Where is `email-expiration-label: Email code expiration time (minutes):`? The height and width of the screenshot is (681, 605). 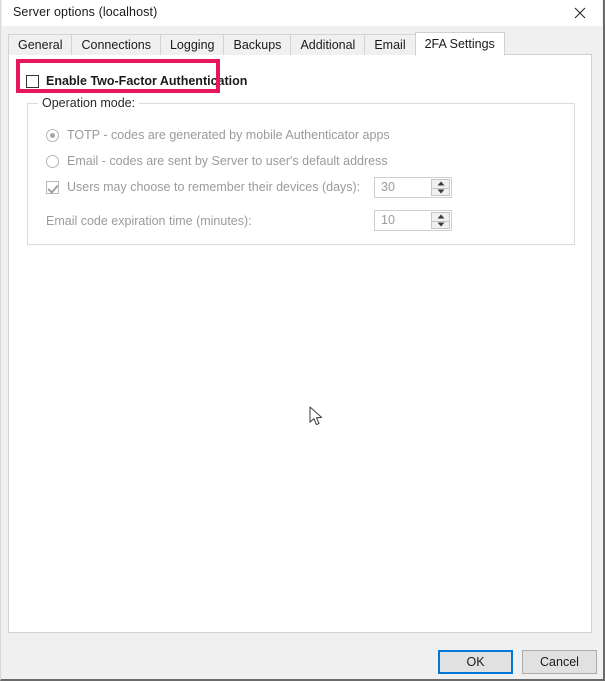 email-expiration-label: Email code expiration time (minutes): is located at coordinates (149, 221).